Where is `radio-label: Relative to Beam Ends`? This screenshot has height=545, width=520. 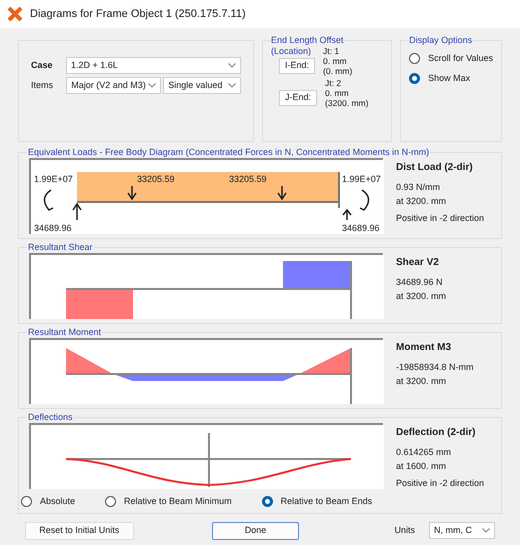
radio-label: Relative to Beam Ends is located at coordinates (326, 501).